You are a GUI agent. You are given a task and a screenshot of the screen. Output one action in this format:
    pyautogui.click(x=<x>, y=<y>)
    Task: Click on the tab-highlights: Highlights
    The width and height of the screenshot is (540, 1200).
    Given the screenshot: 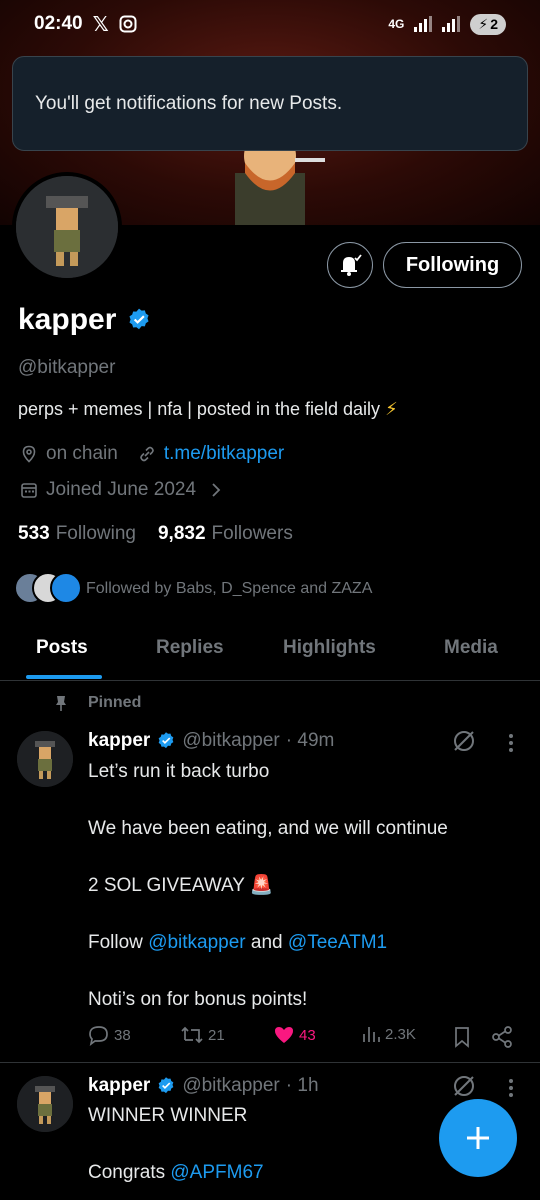 What is the action you would take?
    pyautogui.click(x=329, y=648)
    